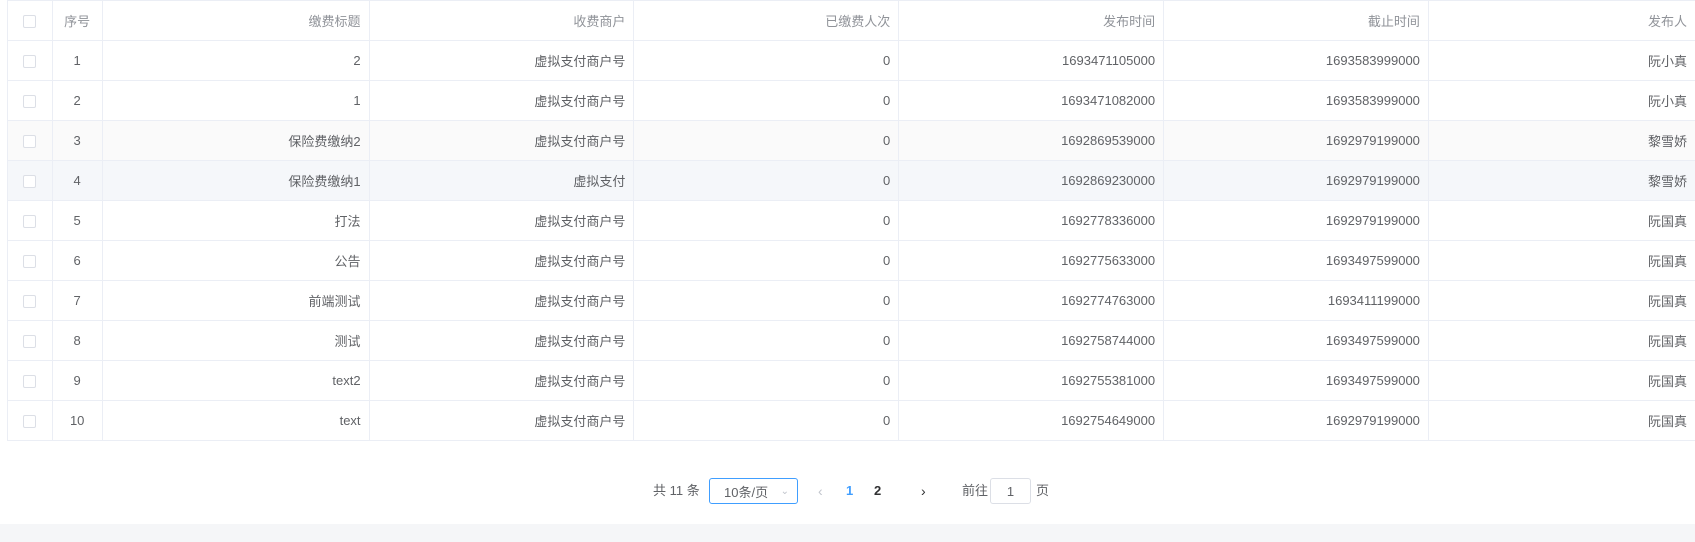 The image size is (1695, 542). I want to click on cell-title: 2, so click(236, 60).